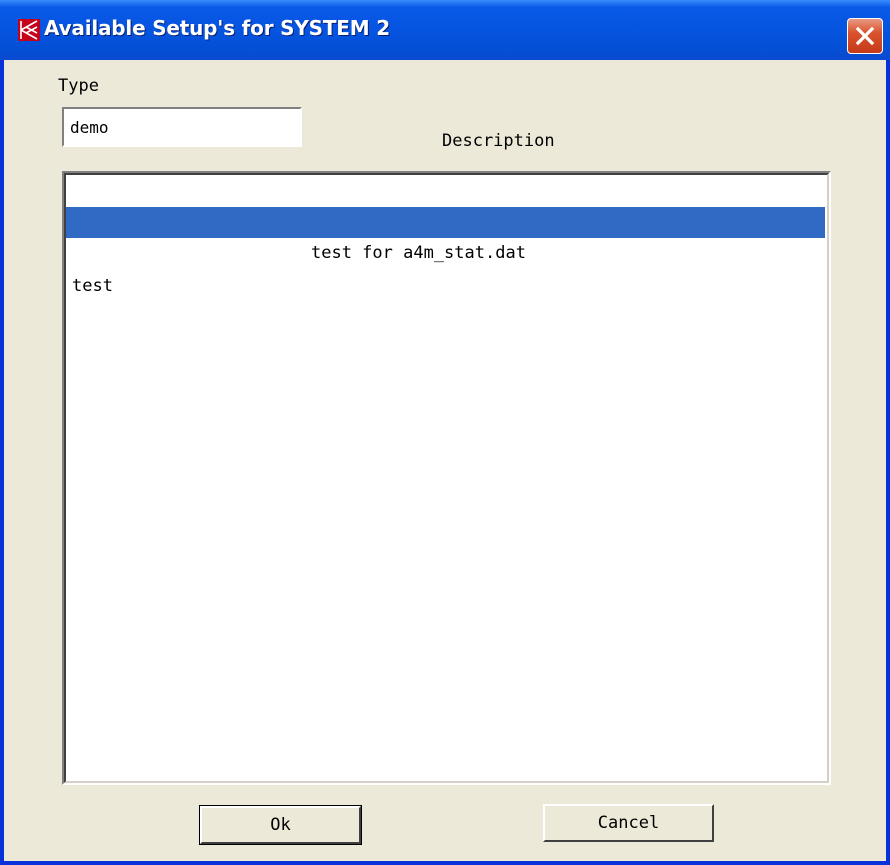  What do you see at coordinates (78, 86) in the screenshot?
I see `type-label: Type` at bounding box center [78, 86].